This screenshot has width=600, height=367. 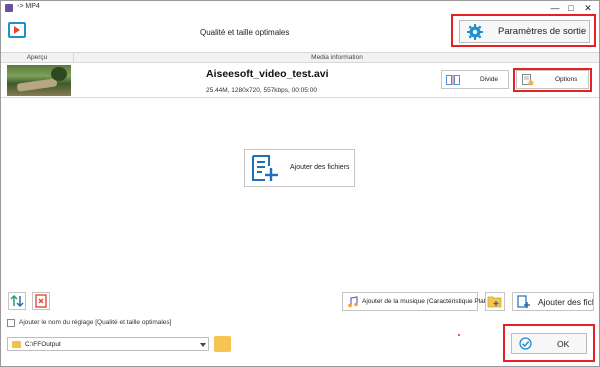 I want to click on add-files-toolbar-button: Ajouter des fichiers, so click(x=553, y=301).